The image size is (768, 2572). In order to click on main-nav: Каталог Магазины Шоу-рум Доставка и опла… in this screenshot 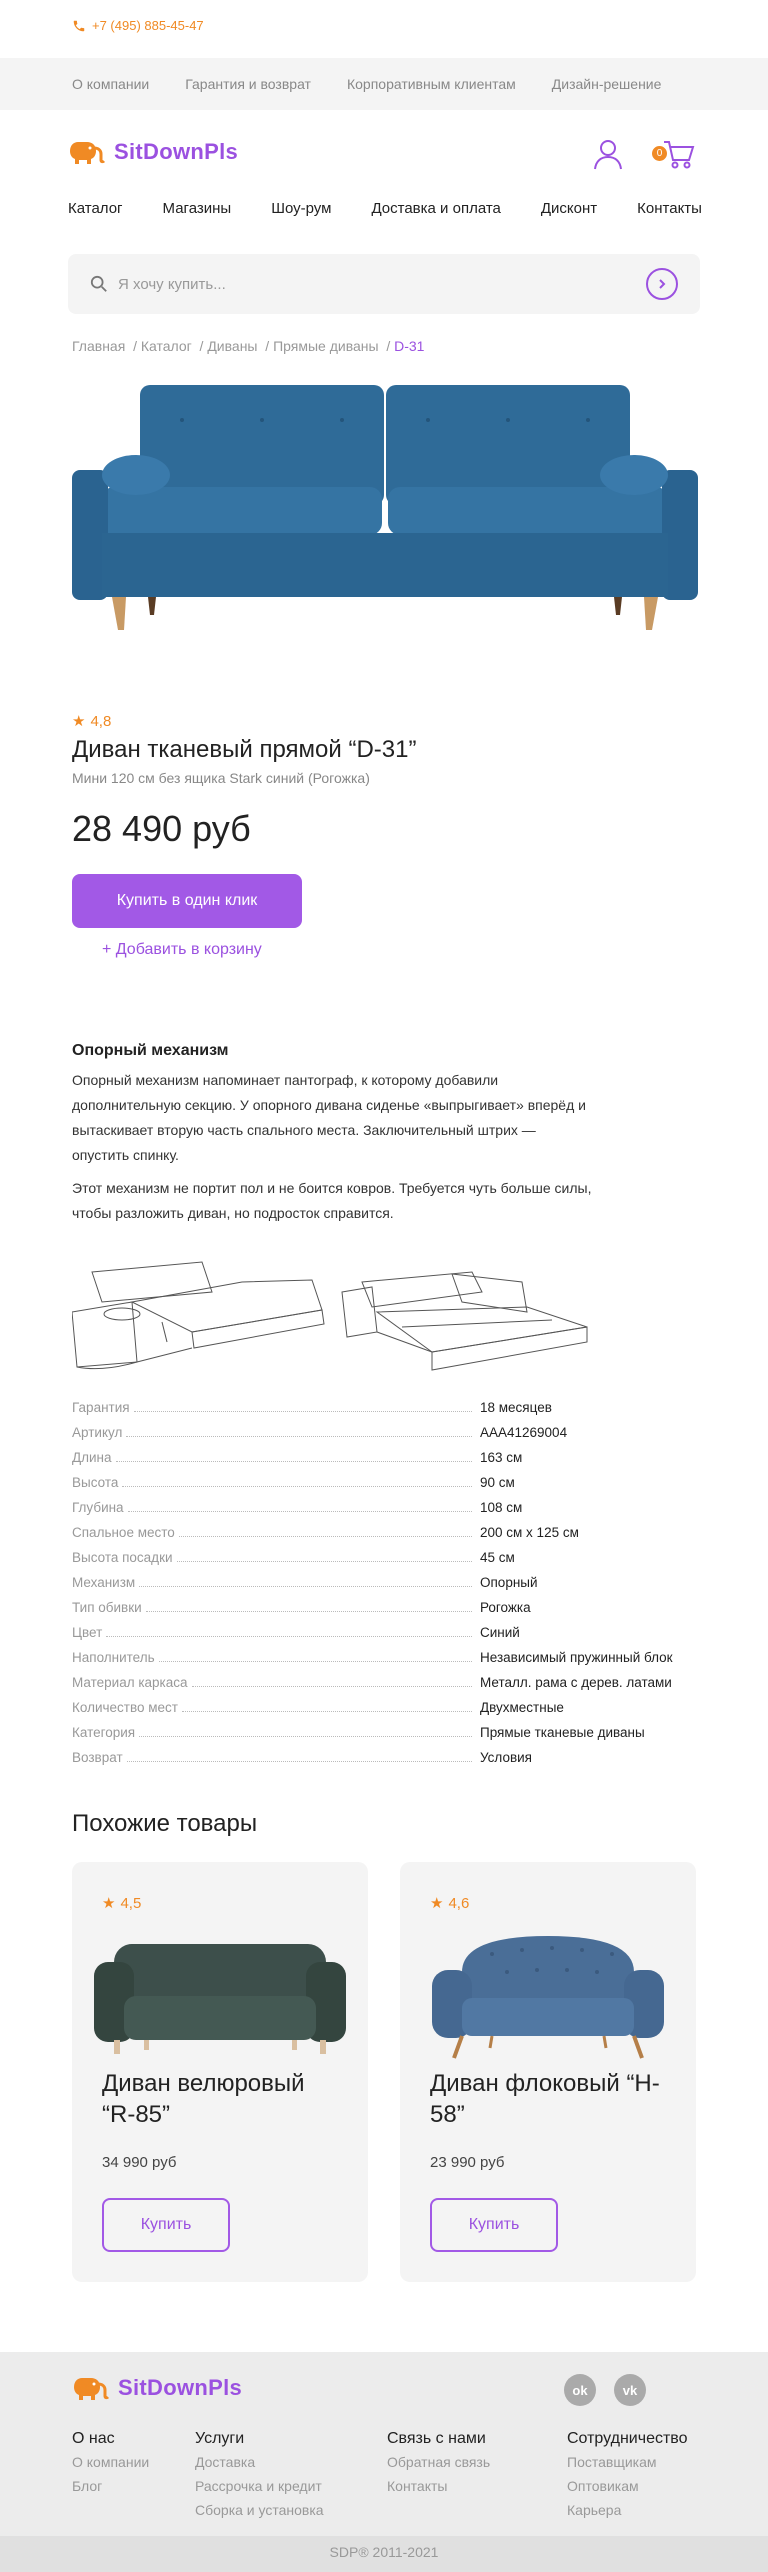, I will do `click(385, 208)`.